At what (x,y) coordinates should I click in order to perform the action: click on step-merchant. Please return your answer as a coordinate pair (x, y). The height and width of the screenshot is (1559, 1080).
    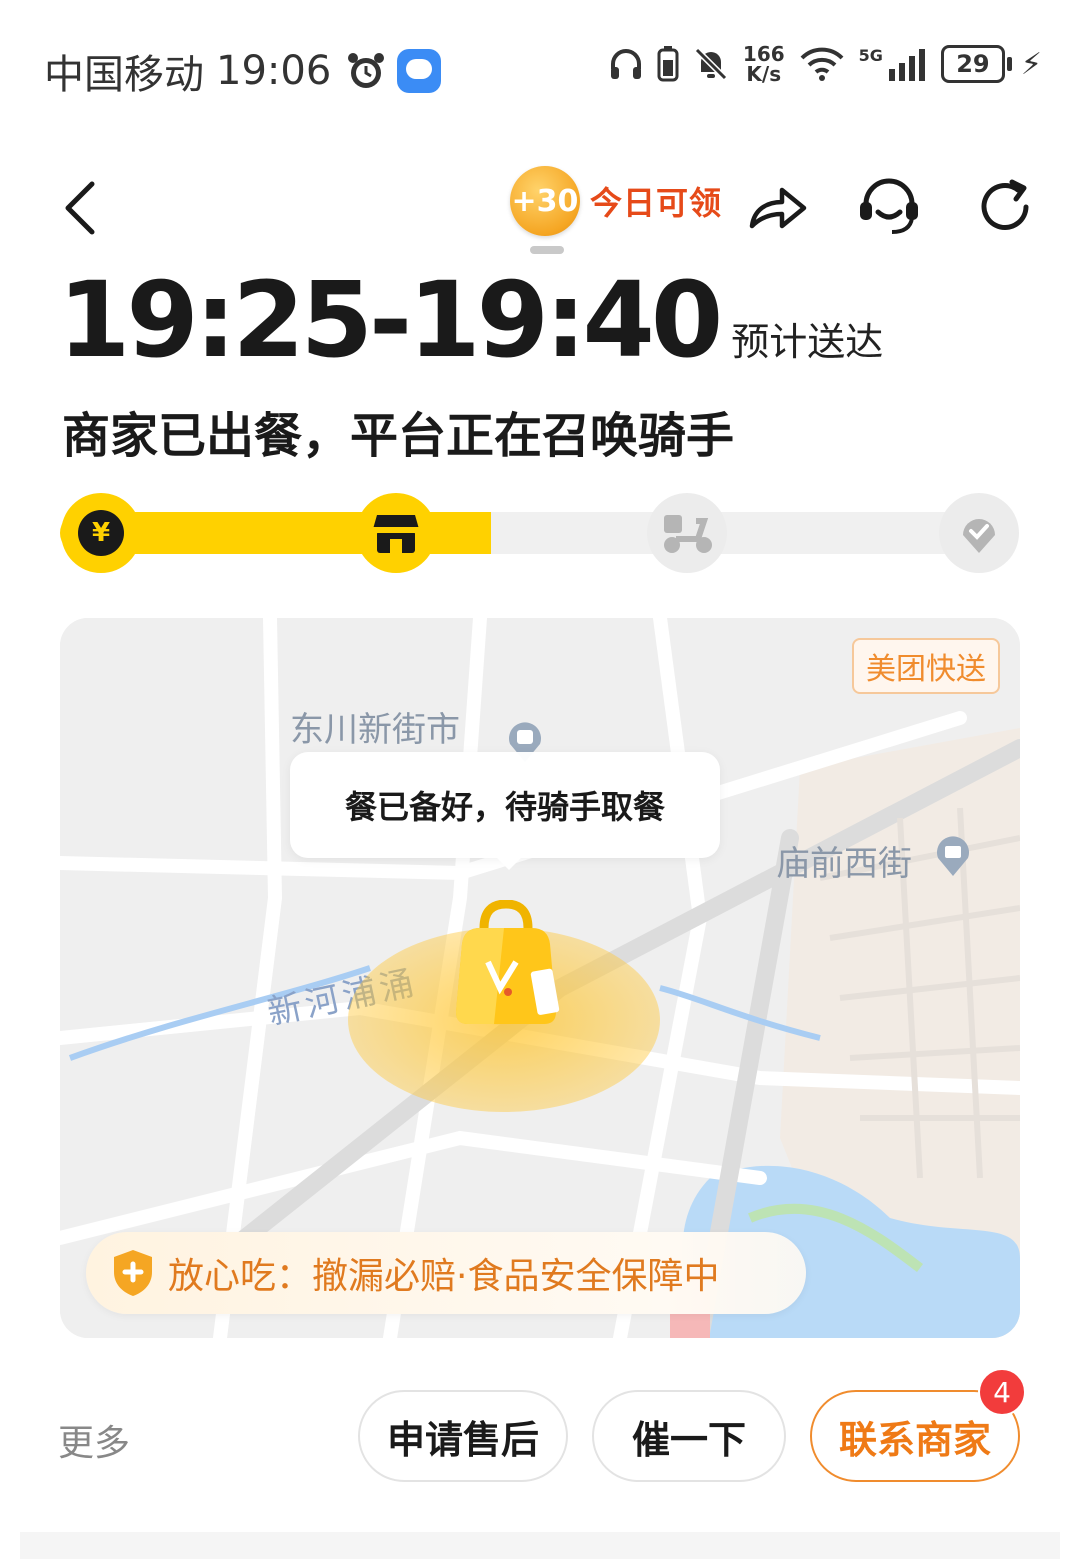
    Looking at the image, I should click on (396, 533).